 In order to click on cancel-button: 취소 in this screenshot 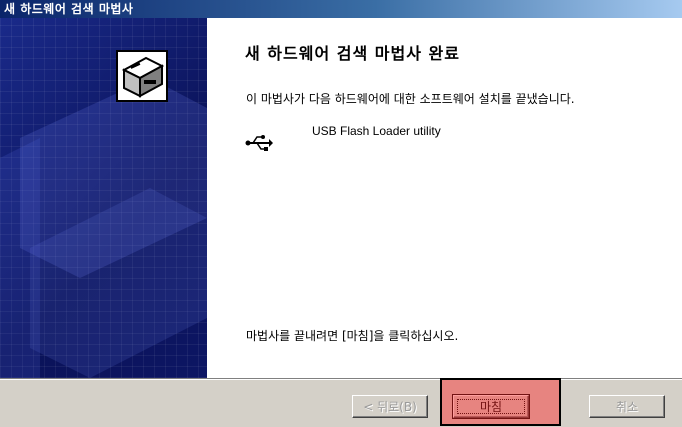, I will do `click(627, 406)`.